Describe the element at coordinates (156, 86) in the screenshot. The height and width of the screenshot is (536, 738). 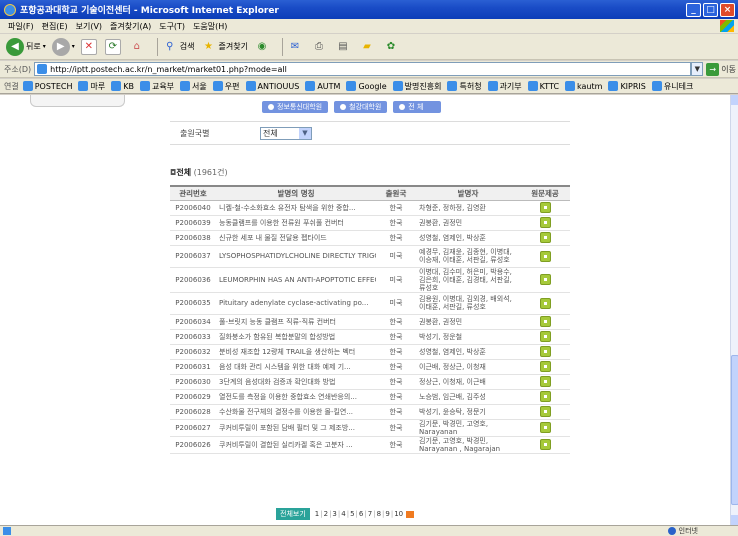
I see `link-education: 교육부` at that location.